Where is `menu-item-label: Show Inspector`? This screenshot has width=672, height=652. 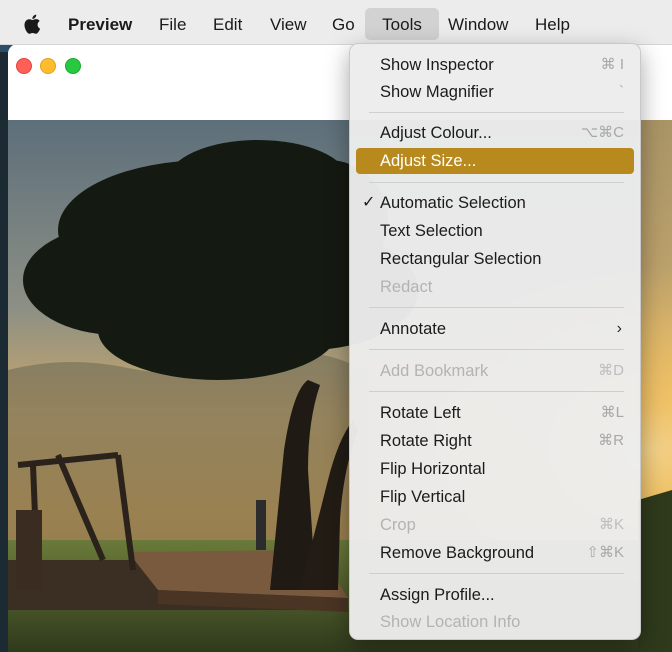
menu-item-label: Show Inspector is located at coordinates (437, 65).